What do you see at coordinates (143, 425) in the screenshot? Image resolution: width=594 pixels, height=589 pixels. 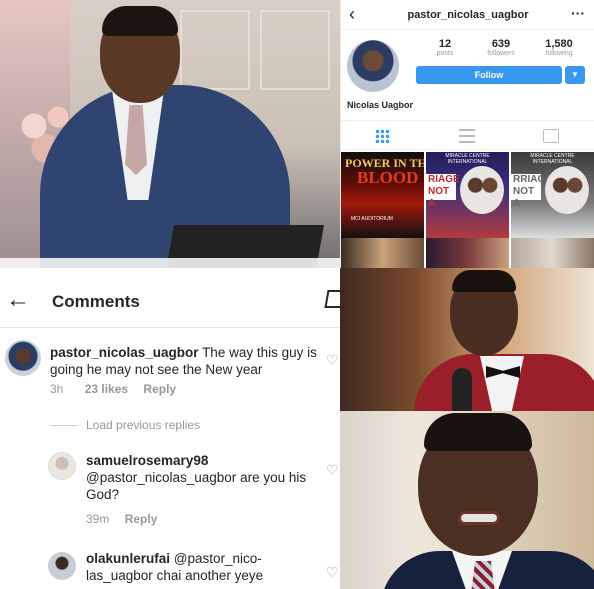 I see `load-previous-replies: Load previous replies` at bounding box center [143, 425].